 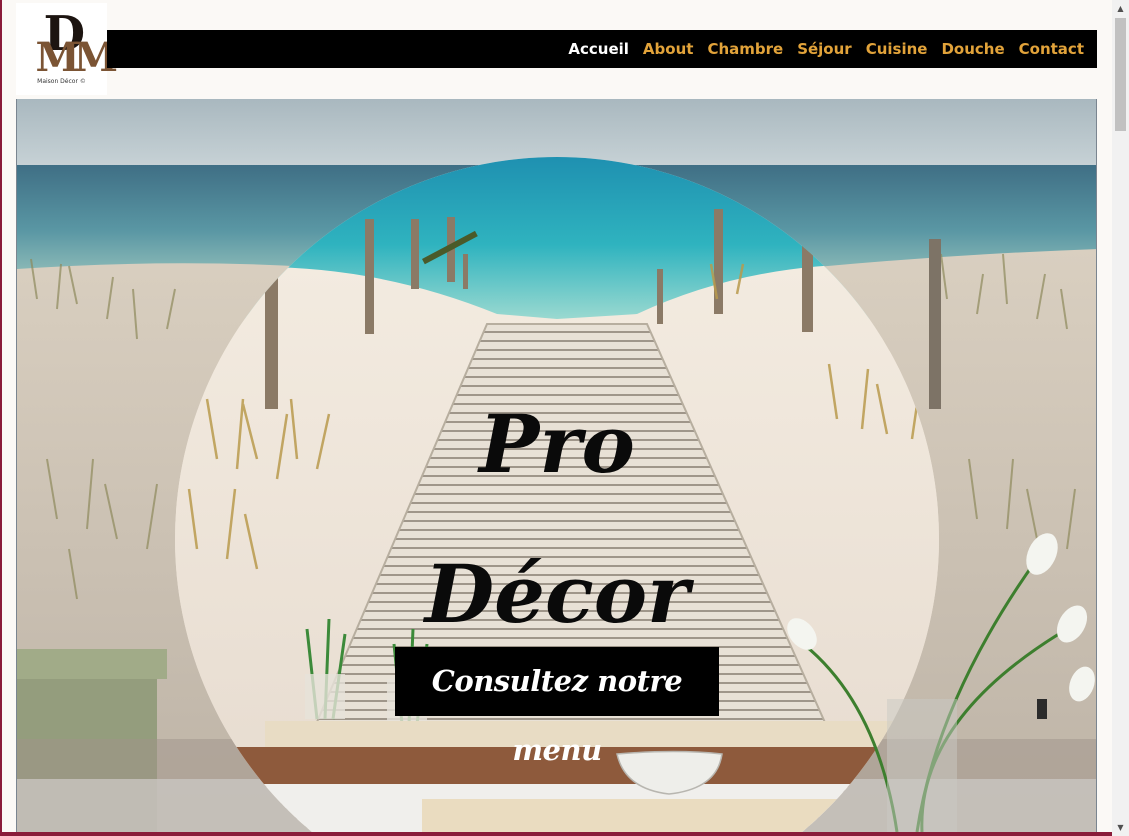 What do you see at coordinates (557, 444) in the screenshot?
I see `hero-title-line-1: Pro` at bounding box center [557, 444].